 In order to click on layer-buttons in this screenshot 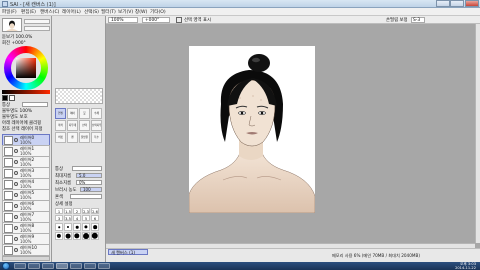, I will do `click(26, 258)`.